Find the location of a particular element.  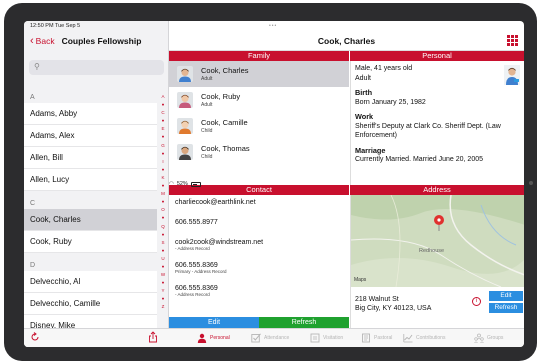

member-row: Cook, Ruby is located at coordinates (90, 242).